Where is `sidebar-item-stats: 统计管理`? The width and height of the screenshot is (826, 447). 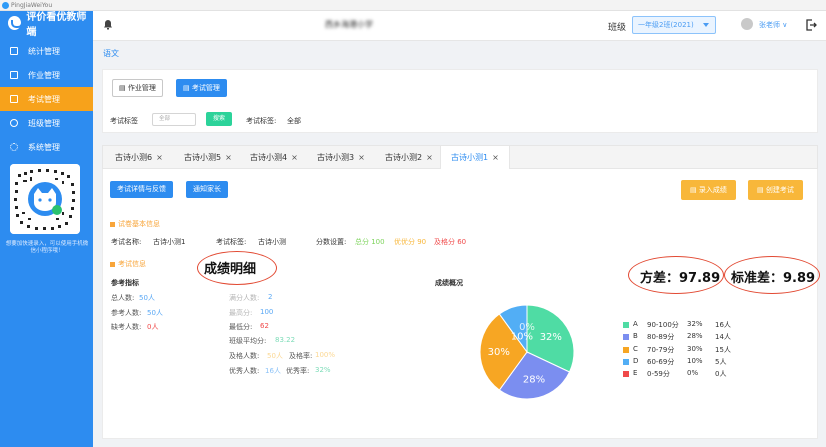 sidebar-item-stats: 统计管理 is located at coordinates (46, 51).